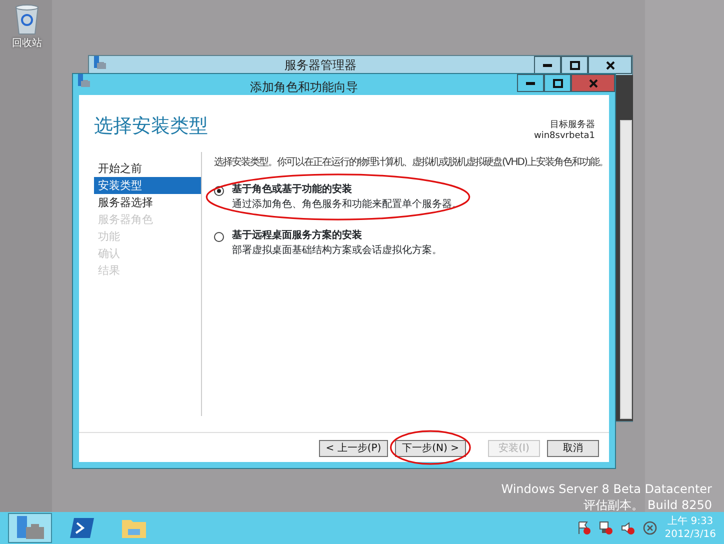  I want to click on close-circle-icon, so click(649, 528).